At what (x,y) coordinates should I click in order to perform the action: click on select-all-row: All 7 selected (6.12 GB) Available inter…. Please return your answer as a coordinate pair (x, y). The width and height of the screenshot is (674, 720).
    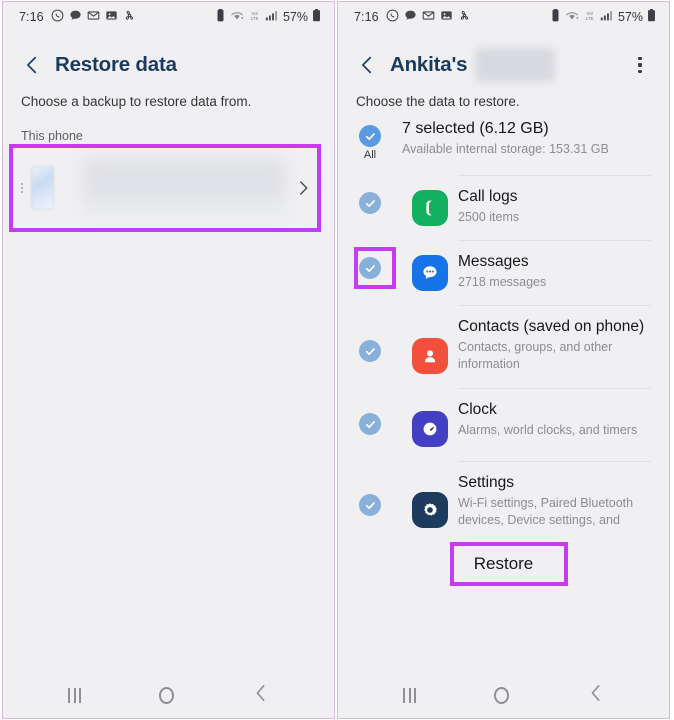
    Looking at the image, I should click on (503, 135).